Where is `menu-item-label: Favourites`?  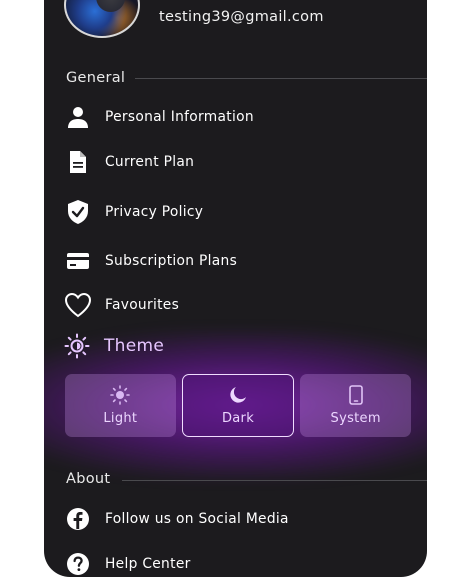
menu-item-label: Favourites is located at coordinates (142, 305).